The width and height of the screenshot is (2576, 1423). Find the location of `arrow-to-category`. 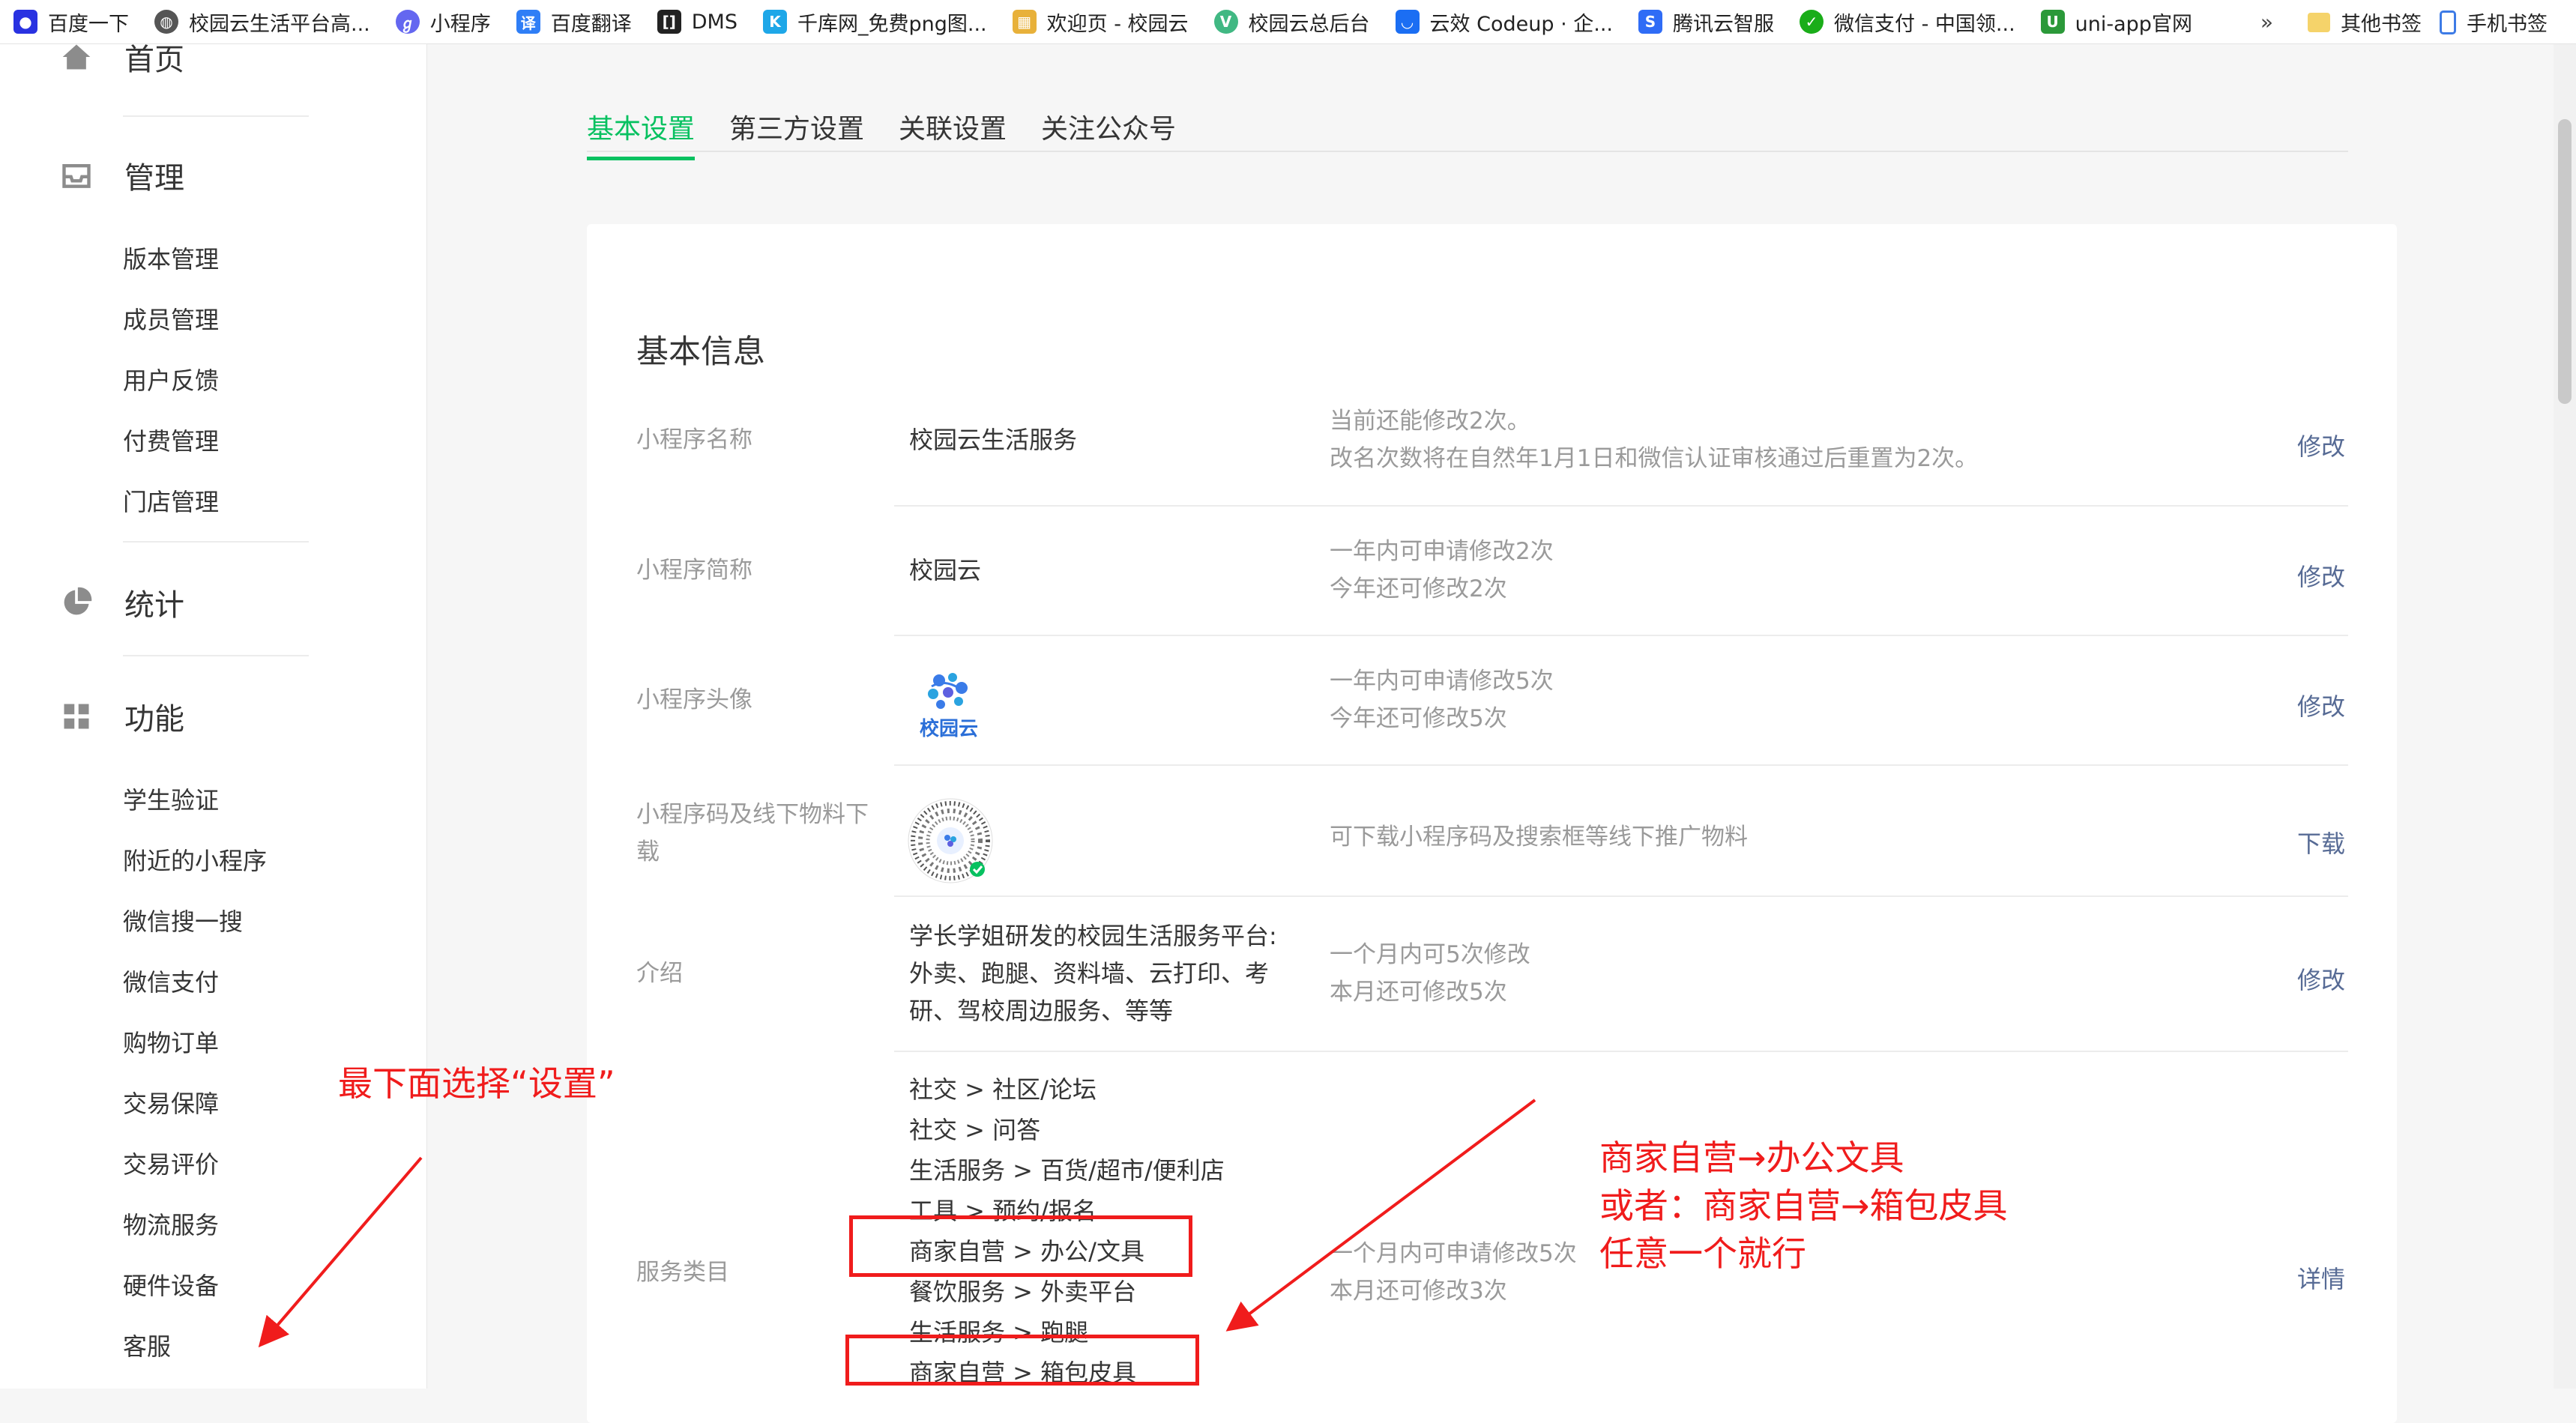

arrow-to-category is located at coordinates (1380, 1215).